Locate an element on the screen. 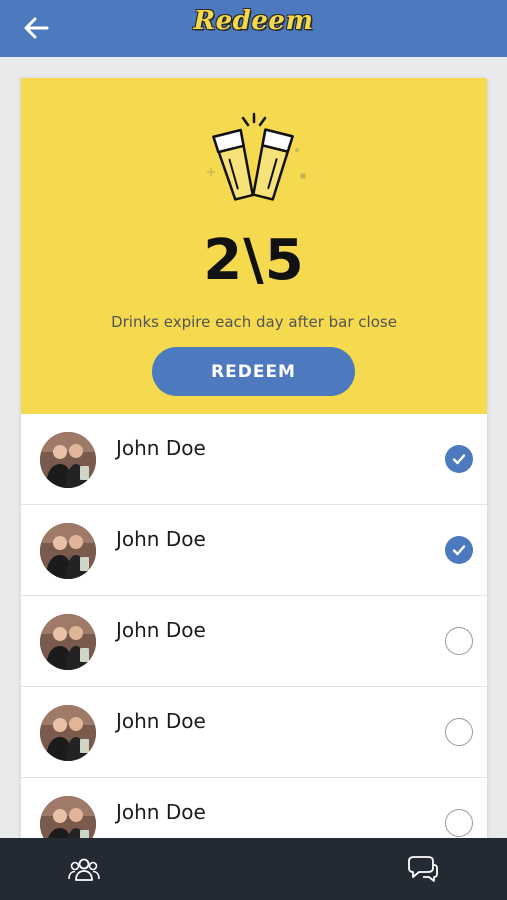 The width and height of the screenshot is (507, 900). chat-bubbles-icon is located at coordinates (423, 869).